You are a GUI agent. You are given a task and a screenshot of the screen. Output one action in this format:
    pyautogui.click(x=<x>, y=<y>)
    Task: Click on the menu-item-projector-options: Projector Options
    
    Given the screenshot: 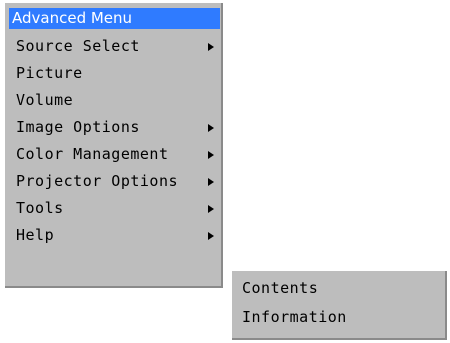 What is the action you would take?
    pyautogui.click(x=114, y=181)
    